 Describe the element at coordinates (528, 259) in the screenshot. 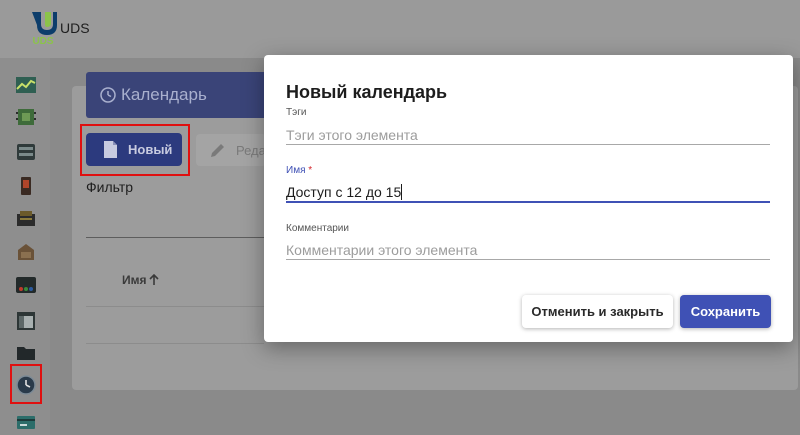

I see `comments-underline` at that location.